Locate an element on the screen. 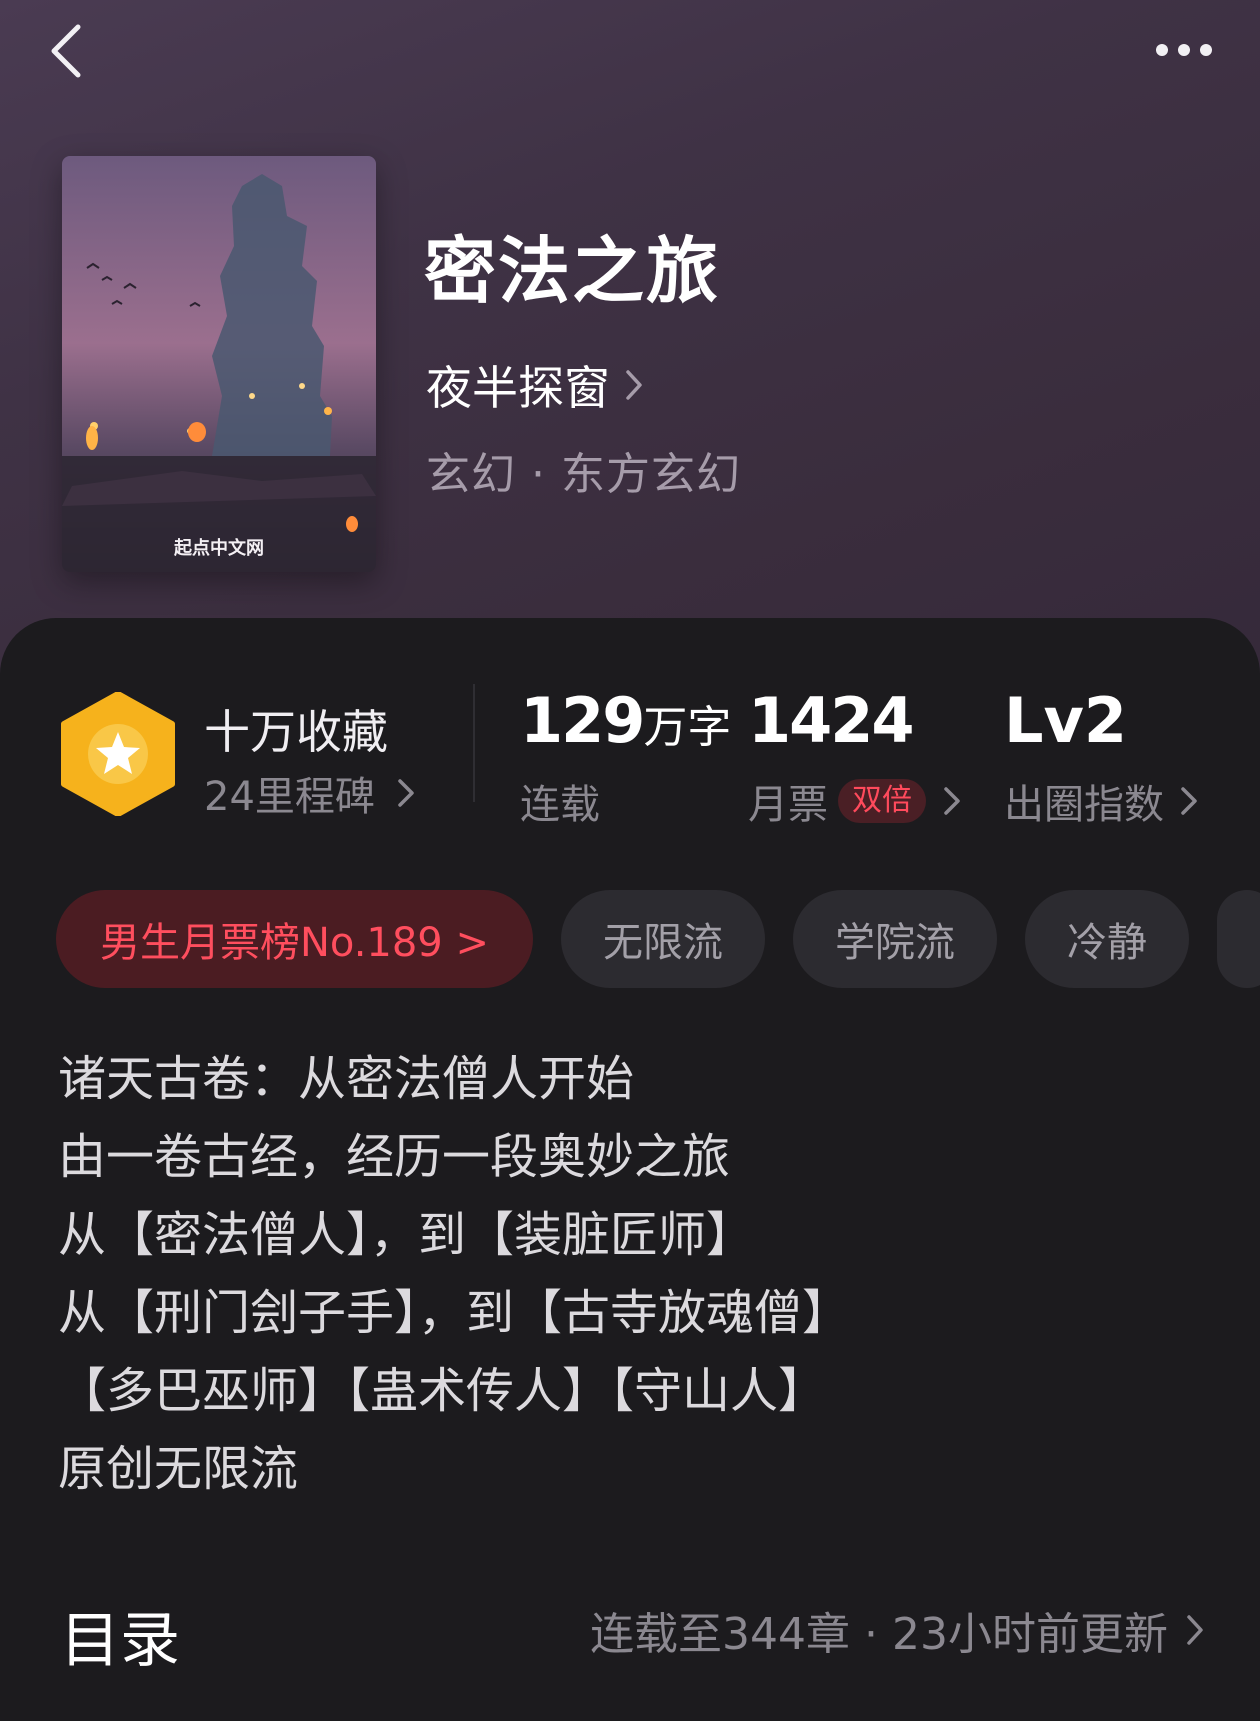 This screenshot has width=1260, height=1721. toc-title: 目录 is located at coordinates (120, 1635).